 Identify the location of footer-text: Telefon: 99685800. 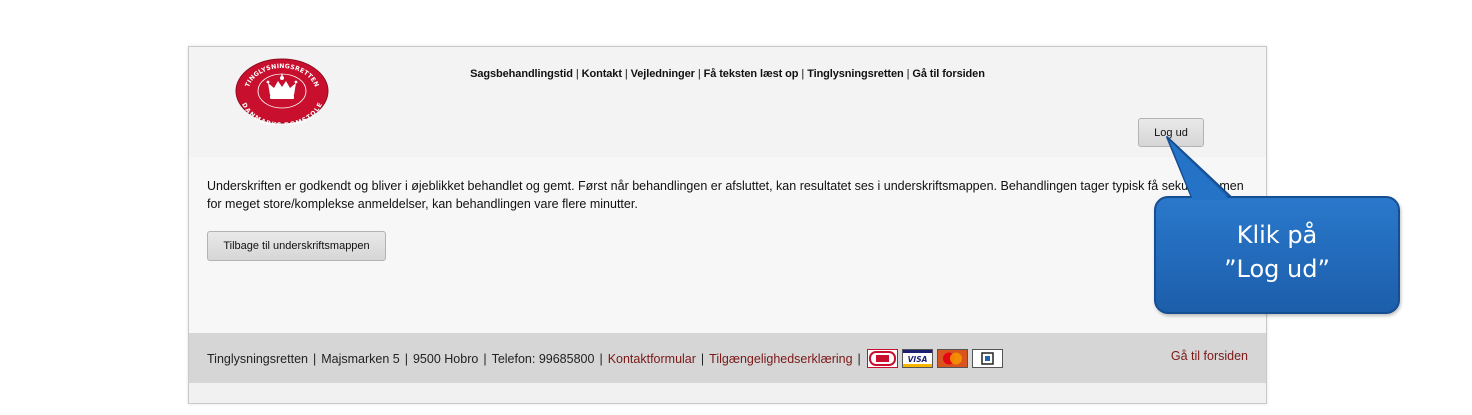
(543, 358).